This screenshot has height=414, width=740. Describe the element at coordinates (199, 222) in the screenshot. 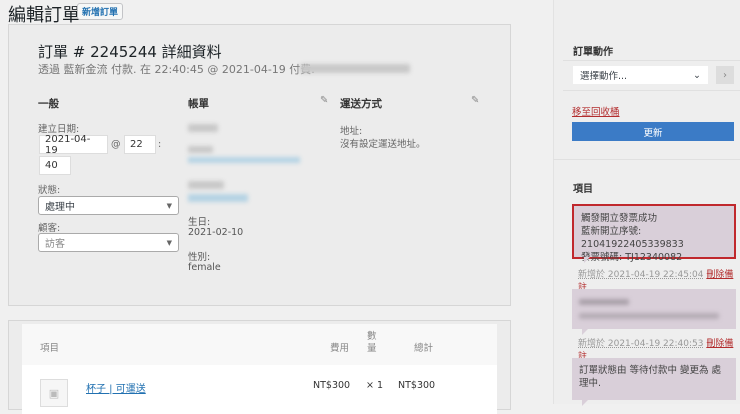

I see `birthday-label: 生日:` at that location.